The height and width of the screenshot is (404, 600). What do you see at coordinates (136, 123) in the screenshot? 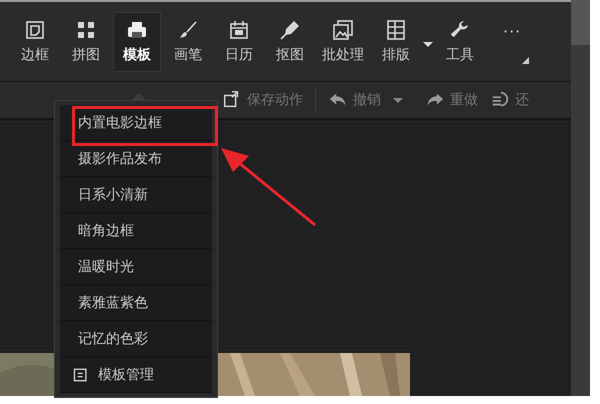
I see `menu-item: 内置电影边框` at bounding box center [136, 123].